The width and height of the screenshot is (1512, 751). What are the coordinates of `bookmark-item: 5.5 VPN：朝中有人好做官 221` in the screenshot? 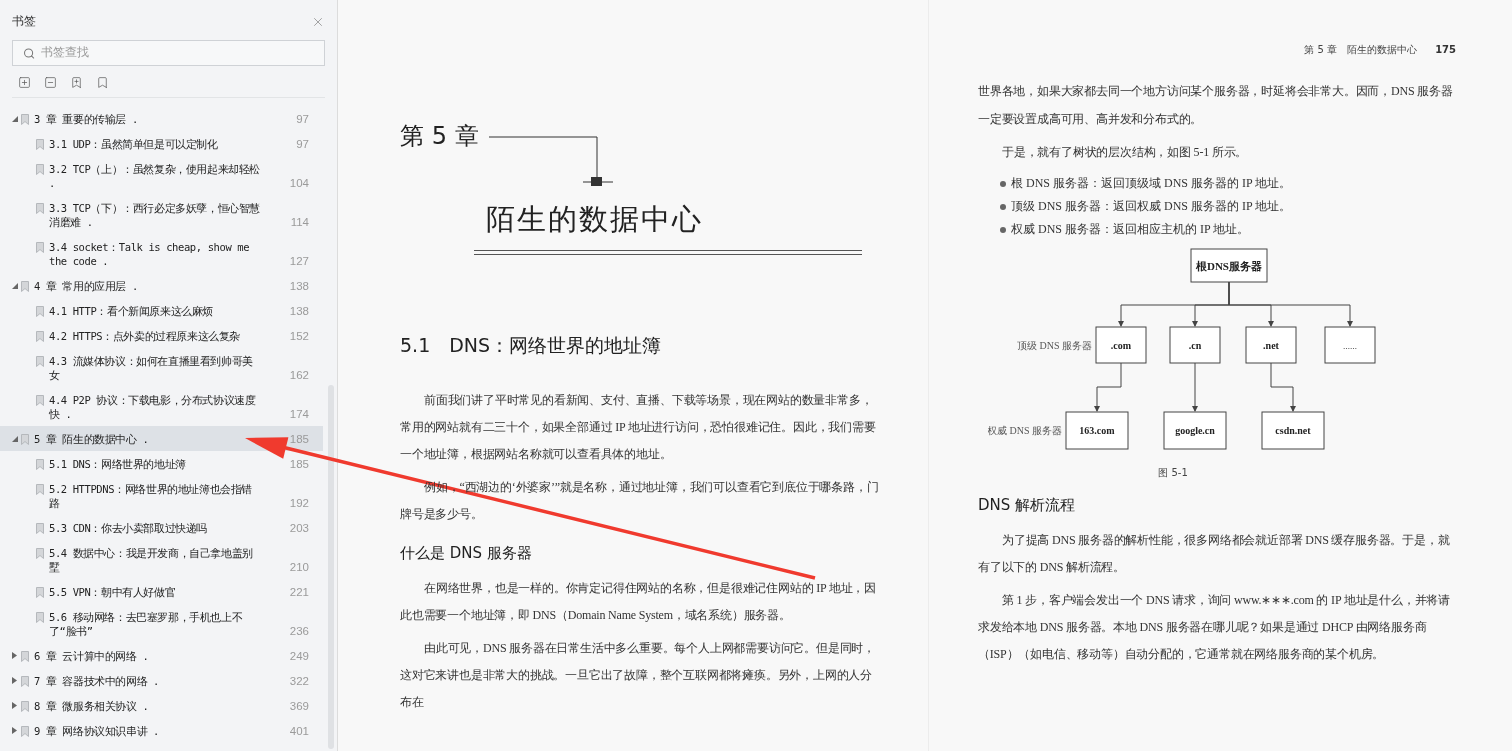 It's located at (161, 591).